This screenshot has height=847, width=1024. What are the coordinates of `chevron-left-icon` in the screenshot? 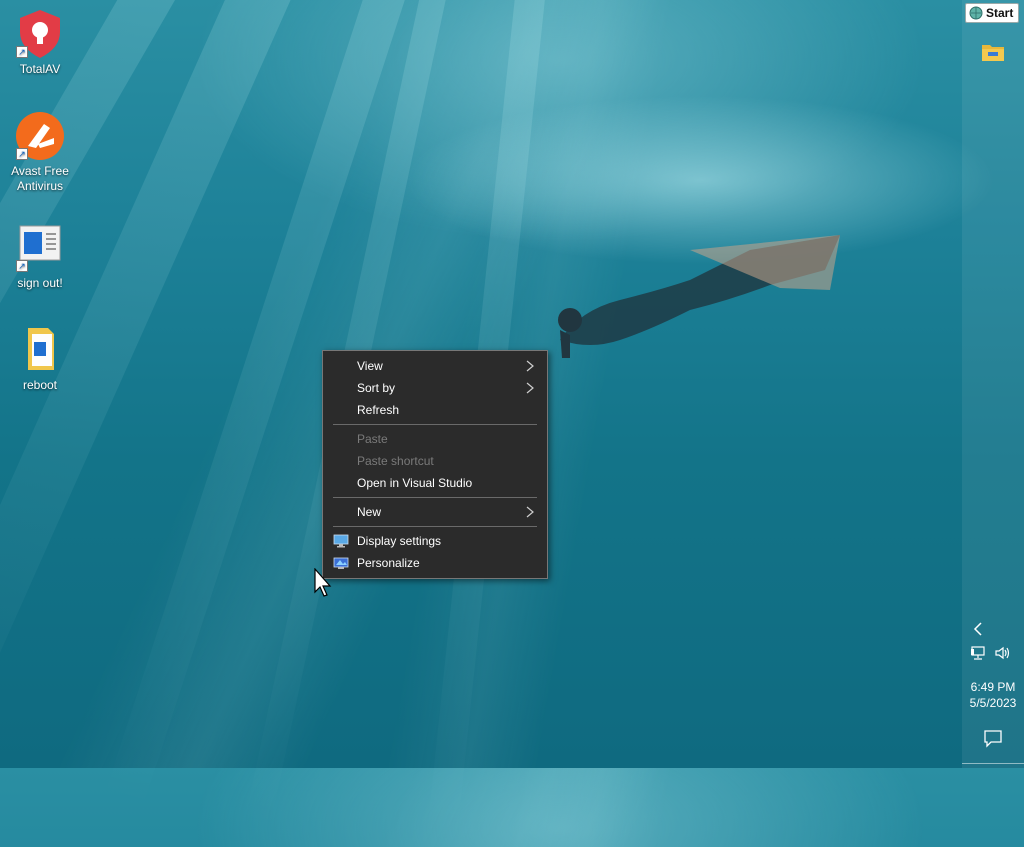 It's located at (977, 629).